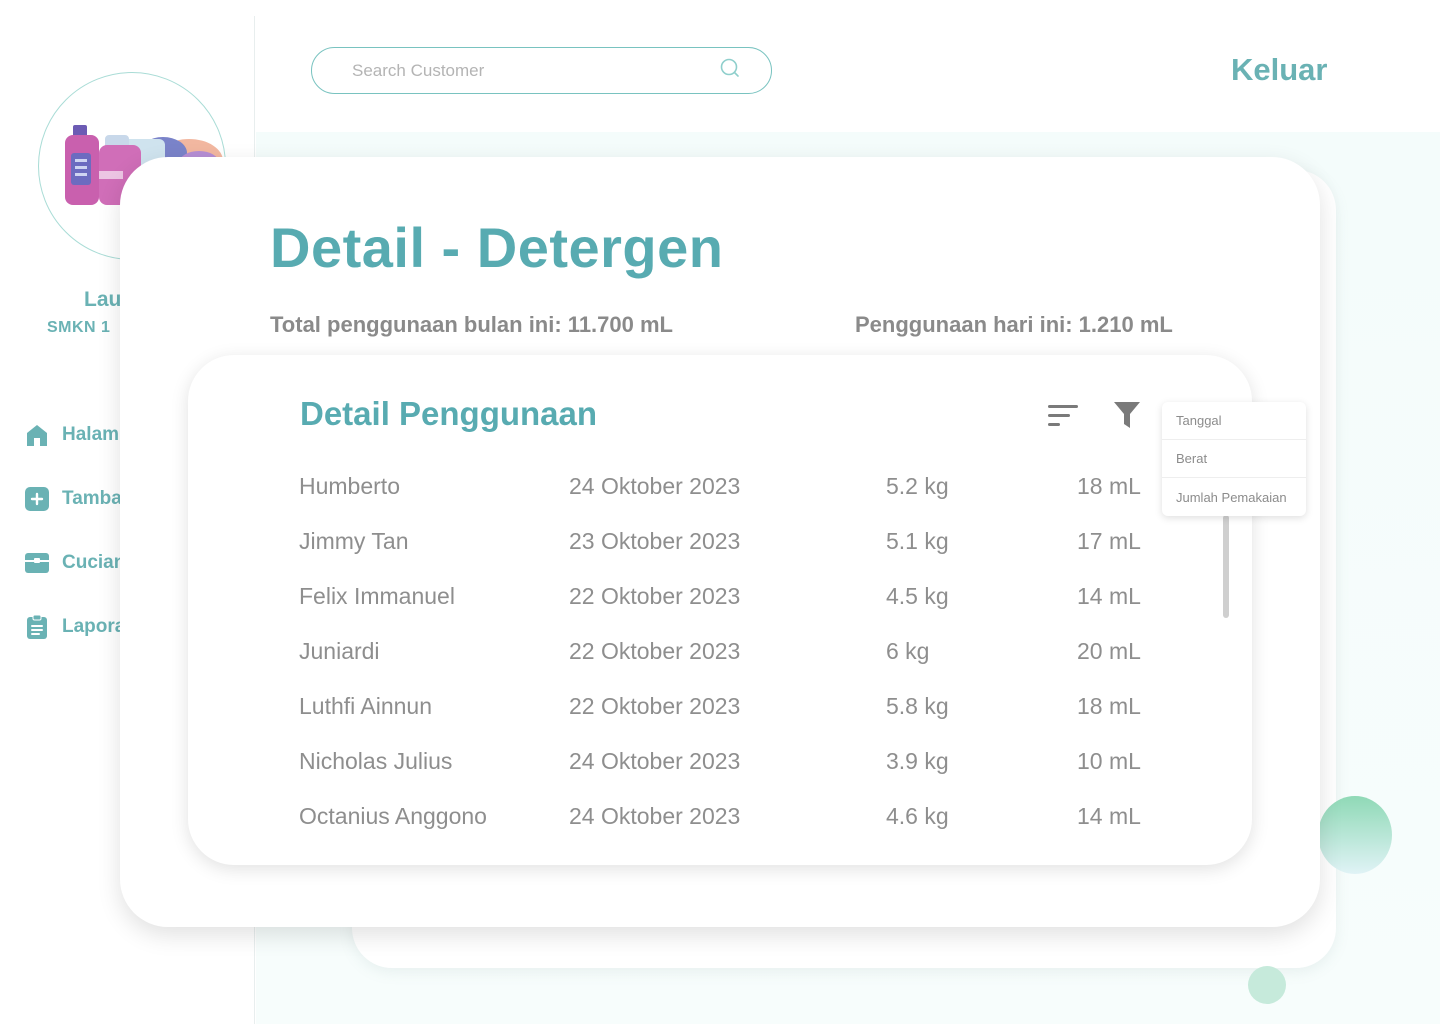  What do you see at coordinates (917, 596) in the screenshot?
I see `laundry-weight: 4.5 kg` at bounding box center [917, 596].